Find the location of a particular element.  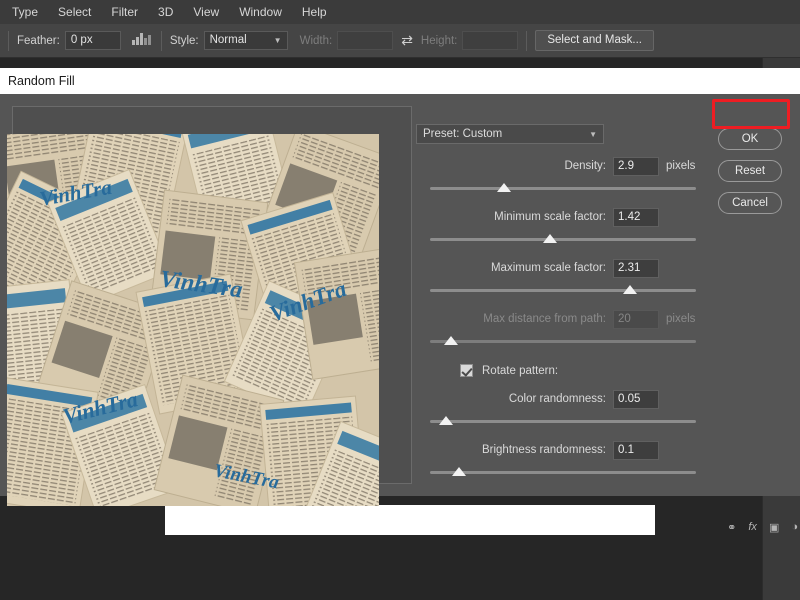

color-randomness-label: Color randomness: is located at coordinates (557, 399).